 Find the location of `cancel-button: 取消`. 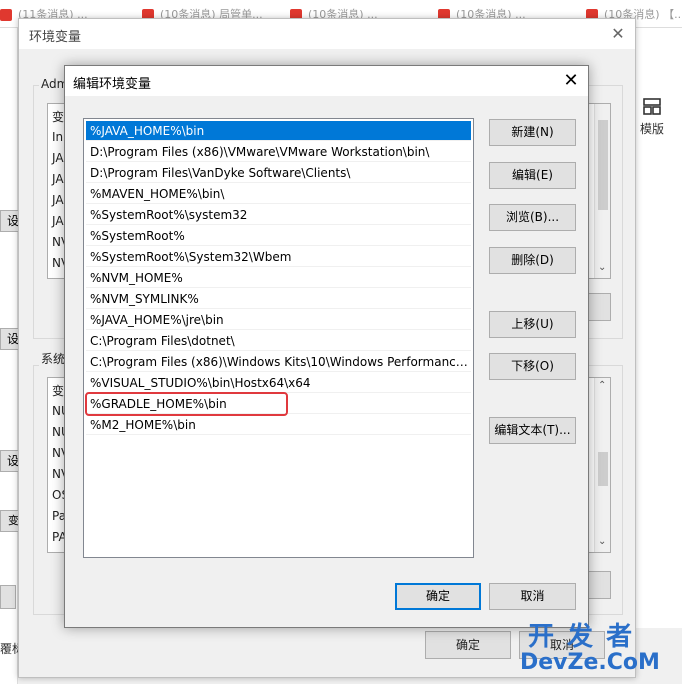

cancel-button: 取消 is located at coordinates (532, 596).